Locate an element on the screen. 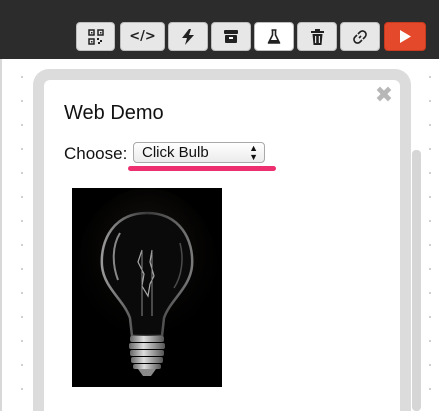  close-icon: ✖ is located at coordinates (384, 96).